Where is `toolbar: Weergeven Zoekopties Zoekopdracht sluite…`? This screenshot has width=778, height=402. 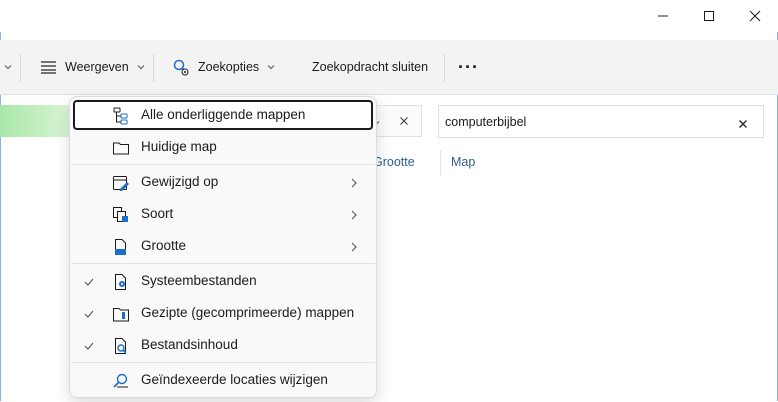 toolbar: Weergeven Zoekopties Zoekopdracht sluite… is located at coordinates (389, 67).